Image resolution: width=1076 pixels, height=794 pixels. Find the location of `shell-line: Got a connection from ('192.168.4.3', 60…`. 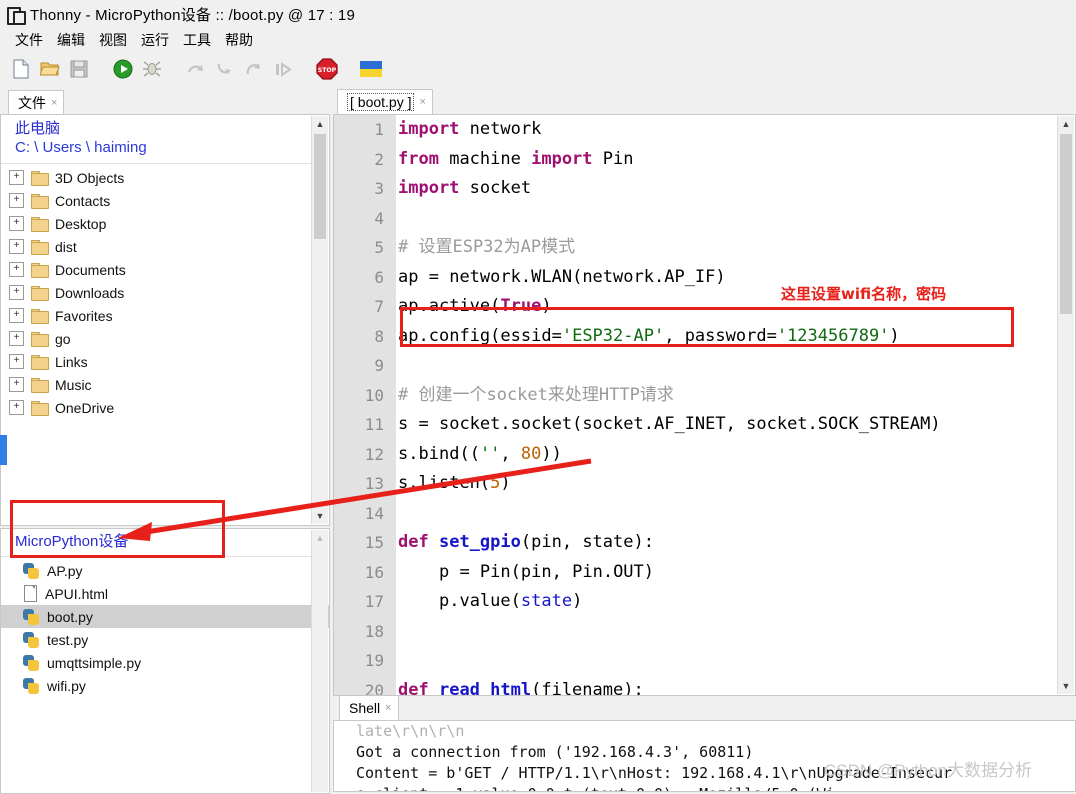

shell-line: Got a connection from ('192.168.4.3', 60… is located at coordinates (555, 752).